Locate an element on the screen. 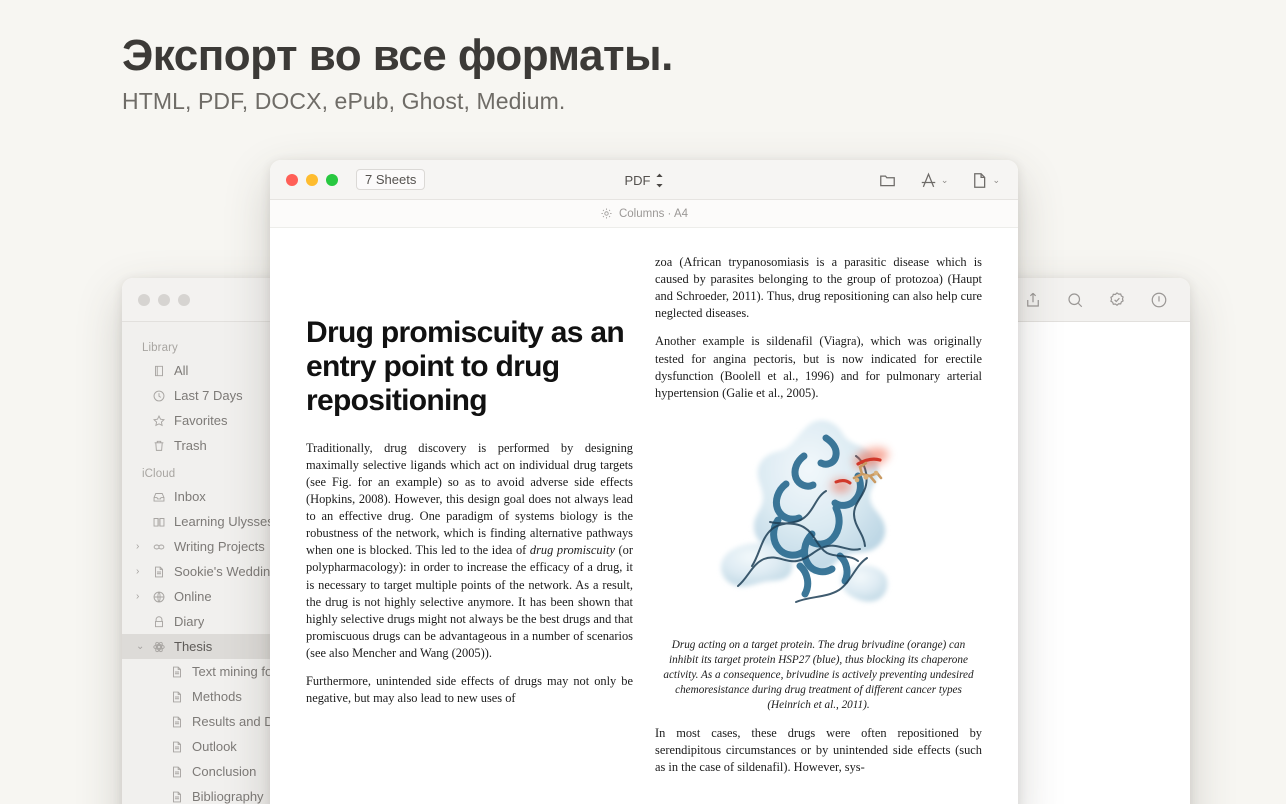  sidebar-label: Methods is located at coordinates (217, 696).